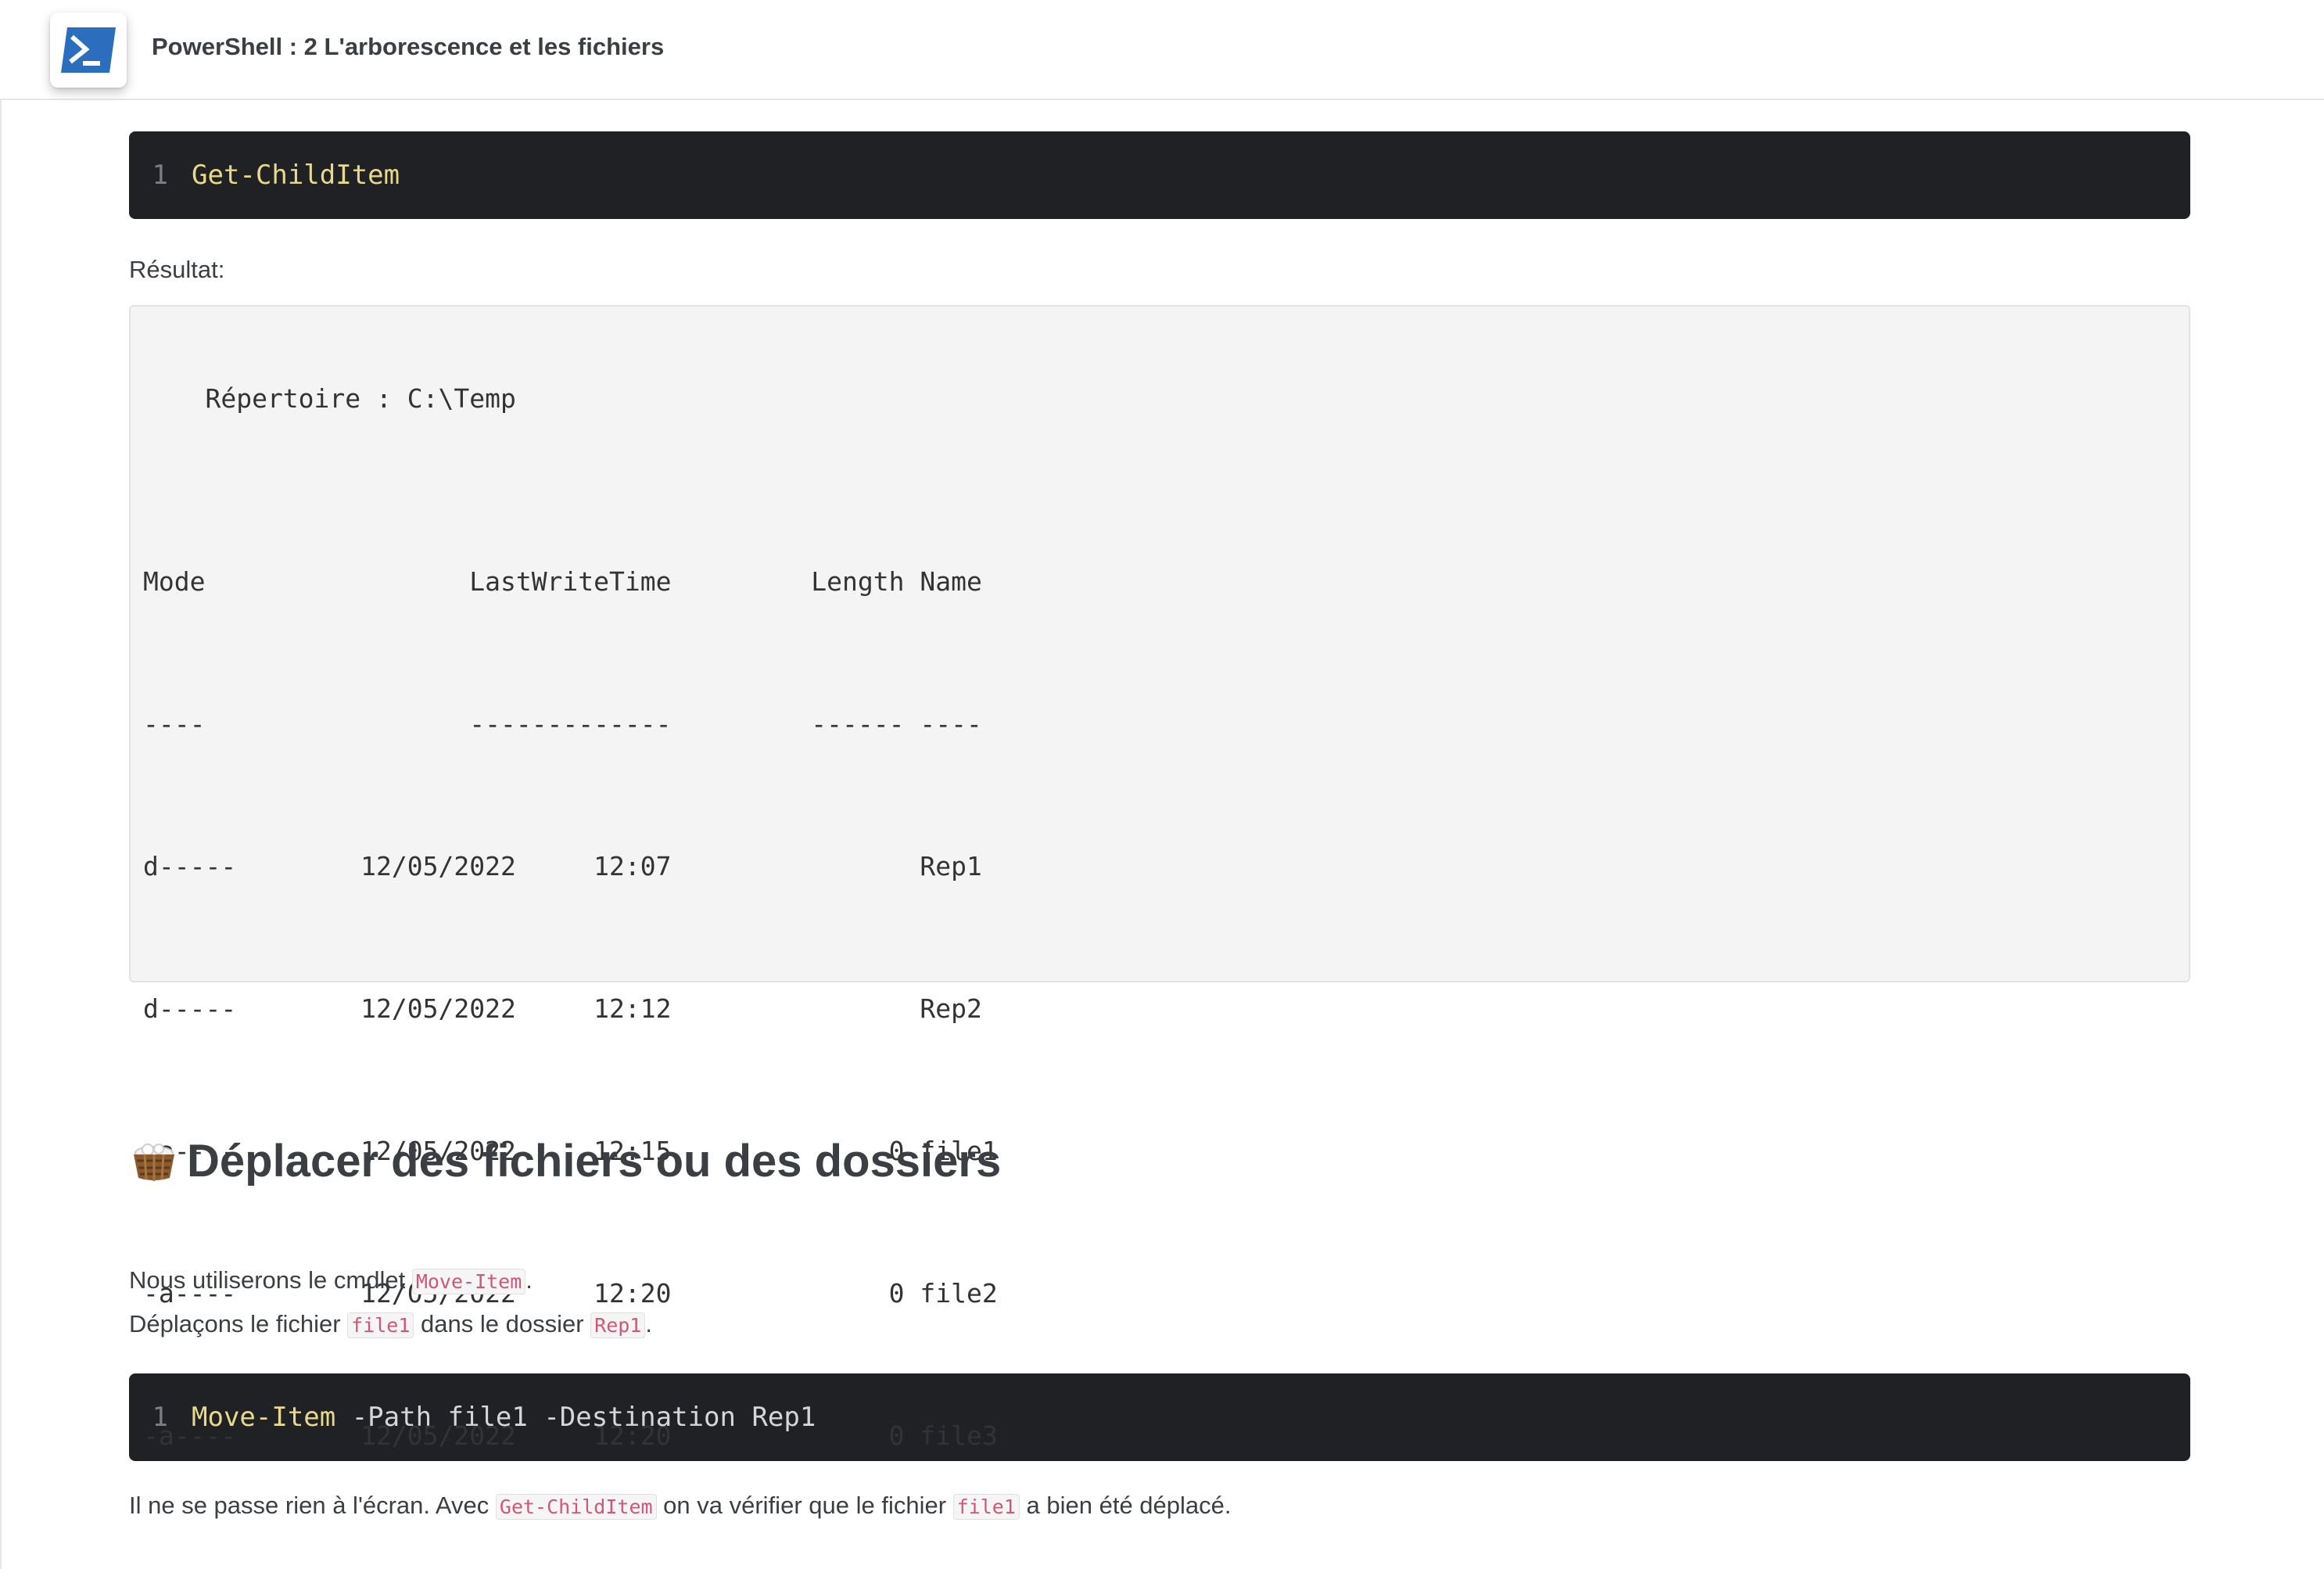 This screenshot has width=2324, height=1569. I want to click on powershell-logo-graphic, so click(88, 50).